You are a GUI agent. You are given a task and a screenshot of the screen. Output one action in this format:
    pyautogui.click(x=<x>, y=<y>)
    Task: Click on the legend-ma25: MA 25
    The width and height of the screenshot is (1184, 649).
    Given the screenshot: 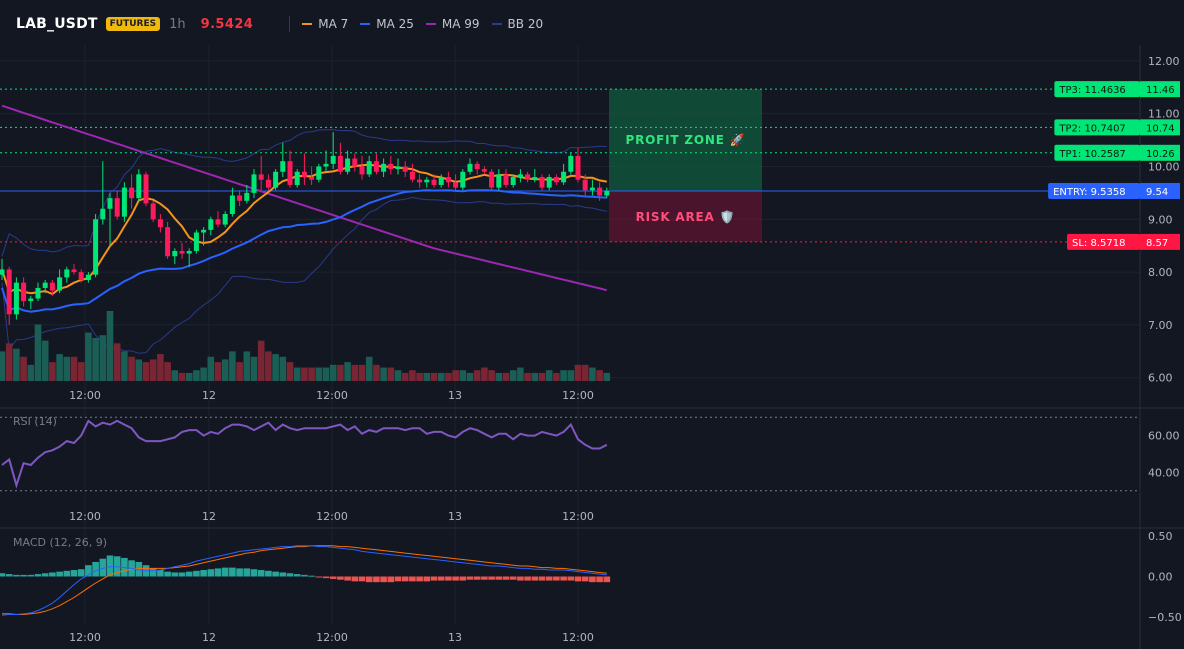 What is the action you would take?
    pyautogui.click(x=387, y=24)
    